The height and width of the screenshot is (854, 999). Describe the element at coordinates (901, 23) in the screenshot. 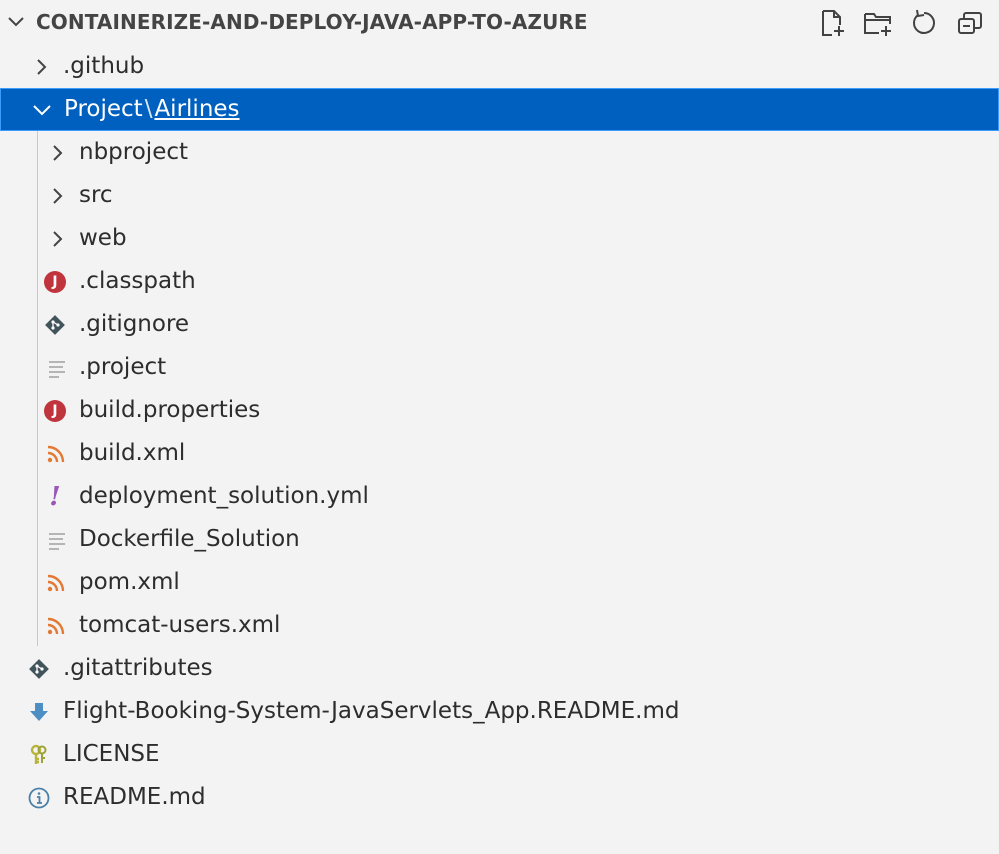

I see `explorer-actions` at that location.